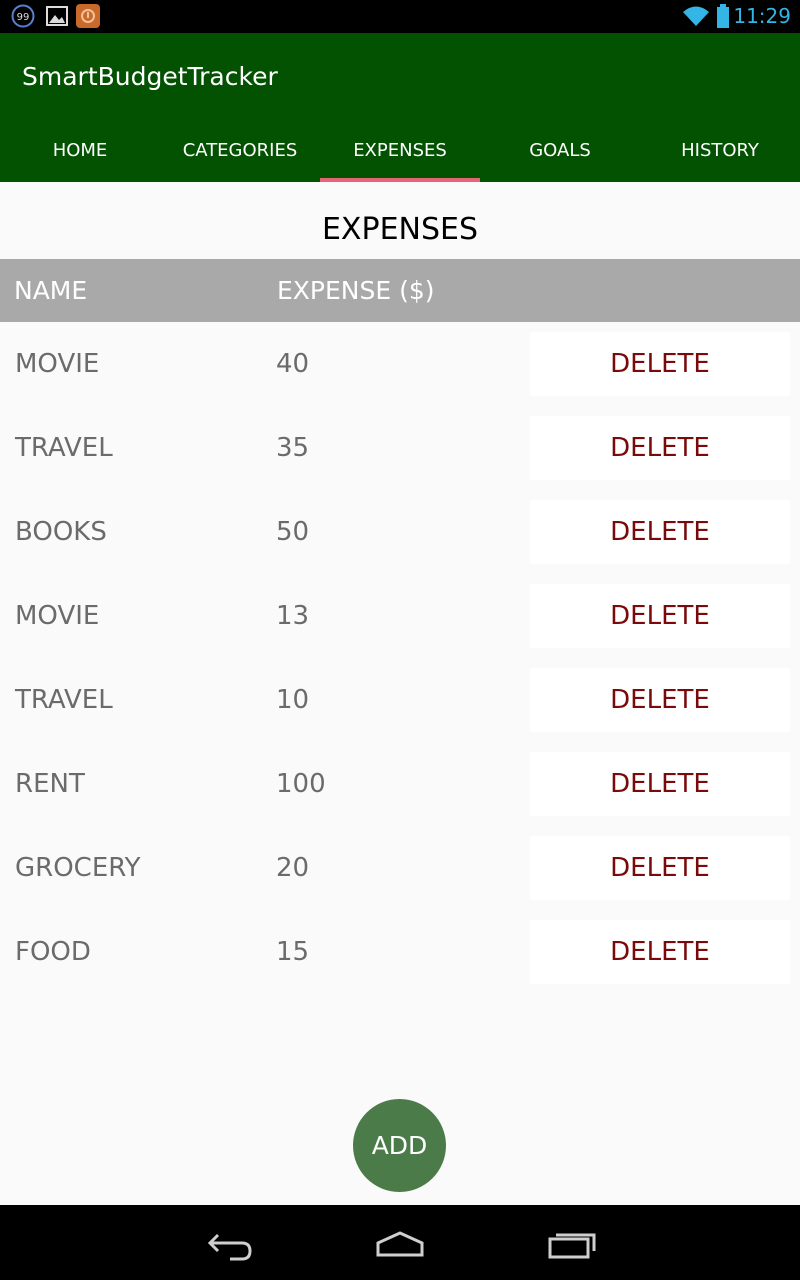 This screenshot has height=1280, width=800. I want to click on tab-bar: HOME CATEGORIES EXPENSES GOALS HISTORY, so click(400, 152).